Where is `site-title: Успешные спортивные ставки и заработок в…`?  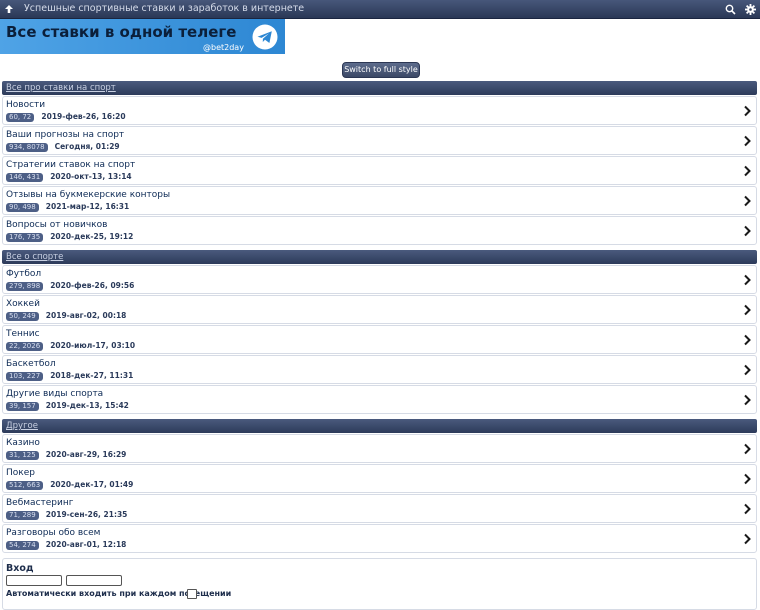
site-title: Успешные спортивные ставки и заработок в… is located at coordinates (164, 9).